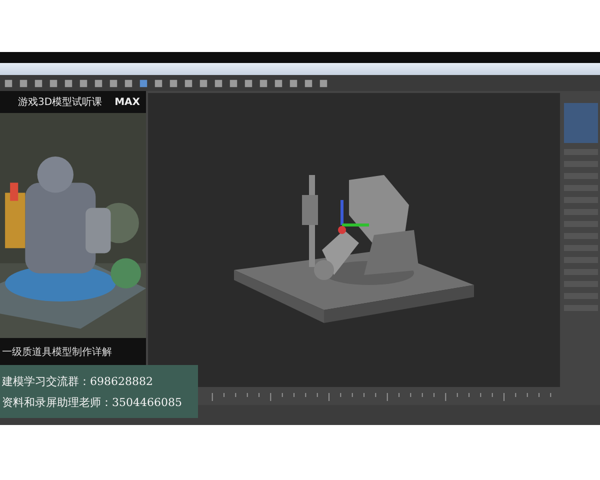 This screenshot has width=600, height=480. Describe the element at coordinates (60, 102) in the screenshot. I see `course-title: 游戏3D模型试听课` at that location.